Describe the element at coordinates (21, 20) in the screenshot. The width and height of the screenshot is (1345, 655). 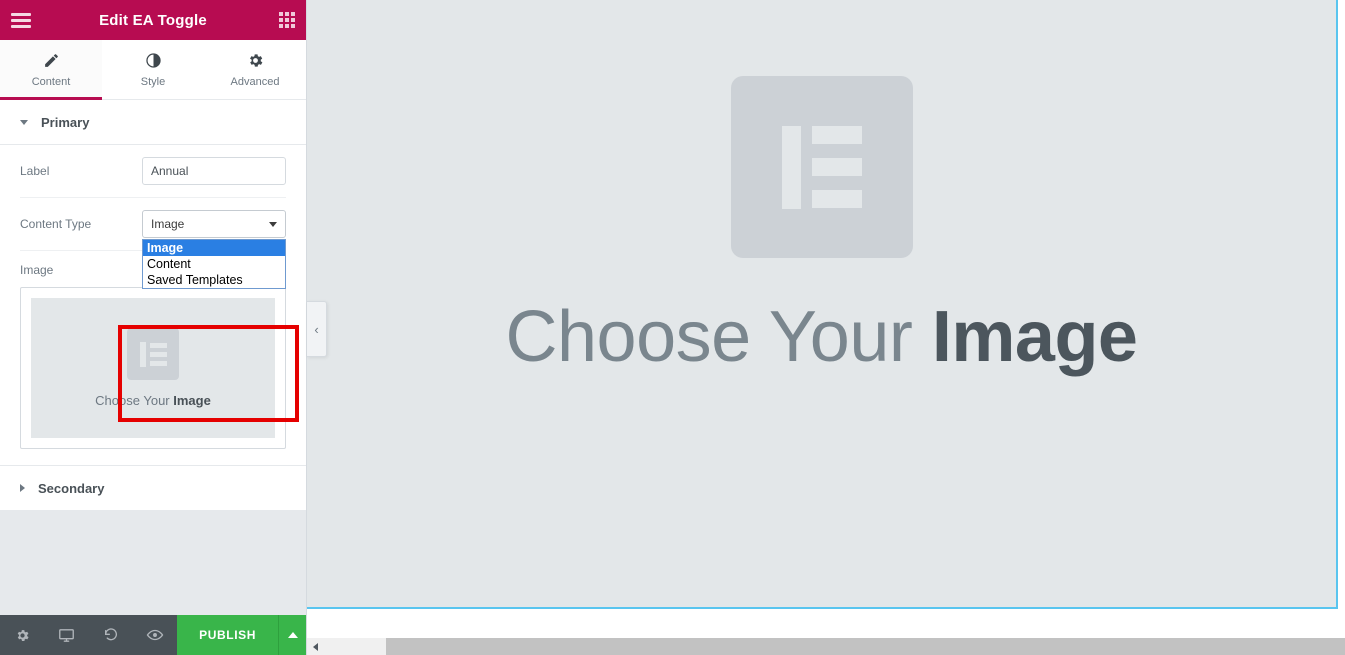
I see `hamburger-icon` at that location.